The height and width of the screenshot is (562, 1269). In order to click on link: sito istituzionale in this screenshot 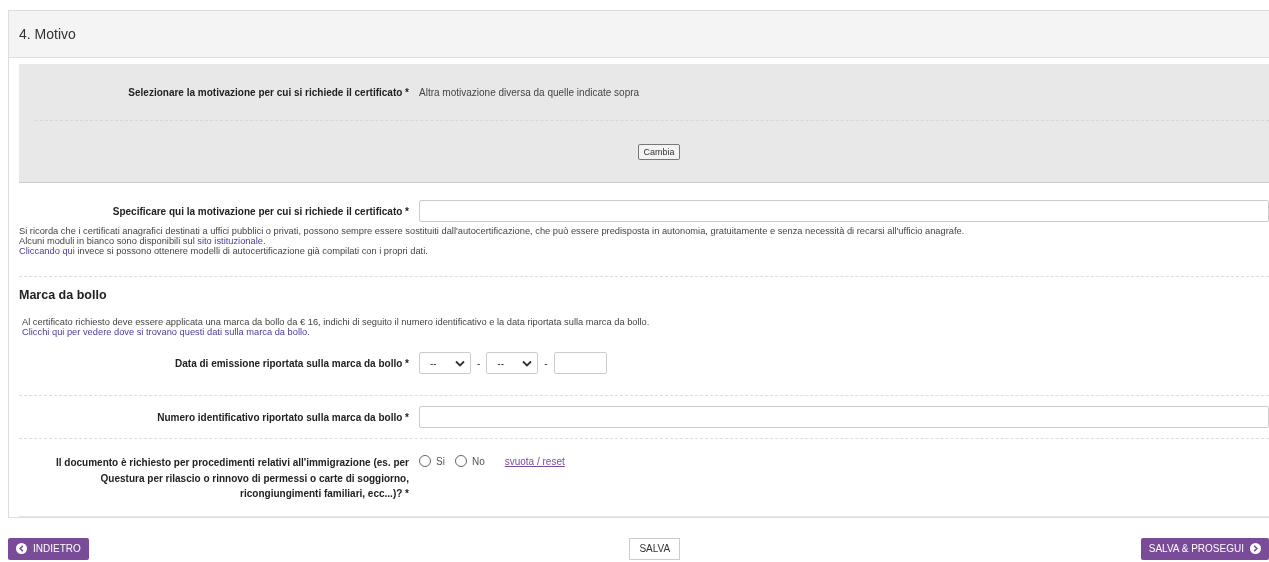, I will do `click(230, 241)`.